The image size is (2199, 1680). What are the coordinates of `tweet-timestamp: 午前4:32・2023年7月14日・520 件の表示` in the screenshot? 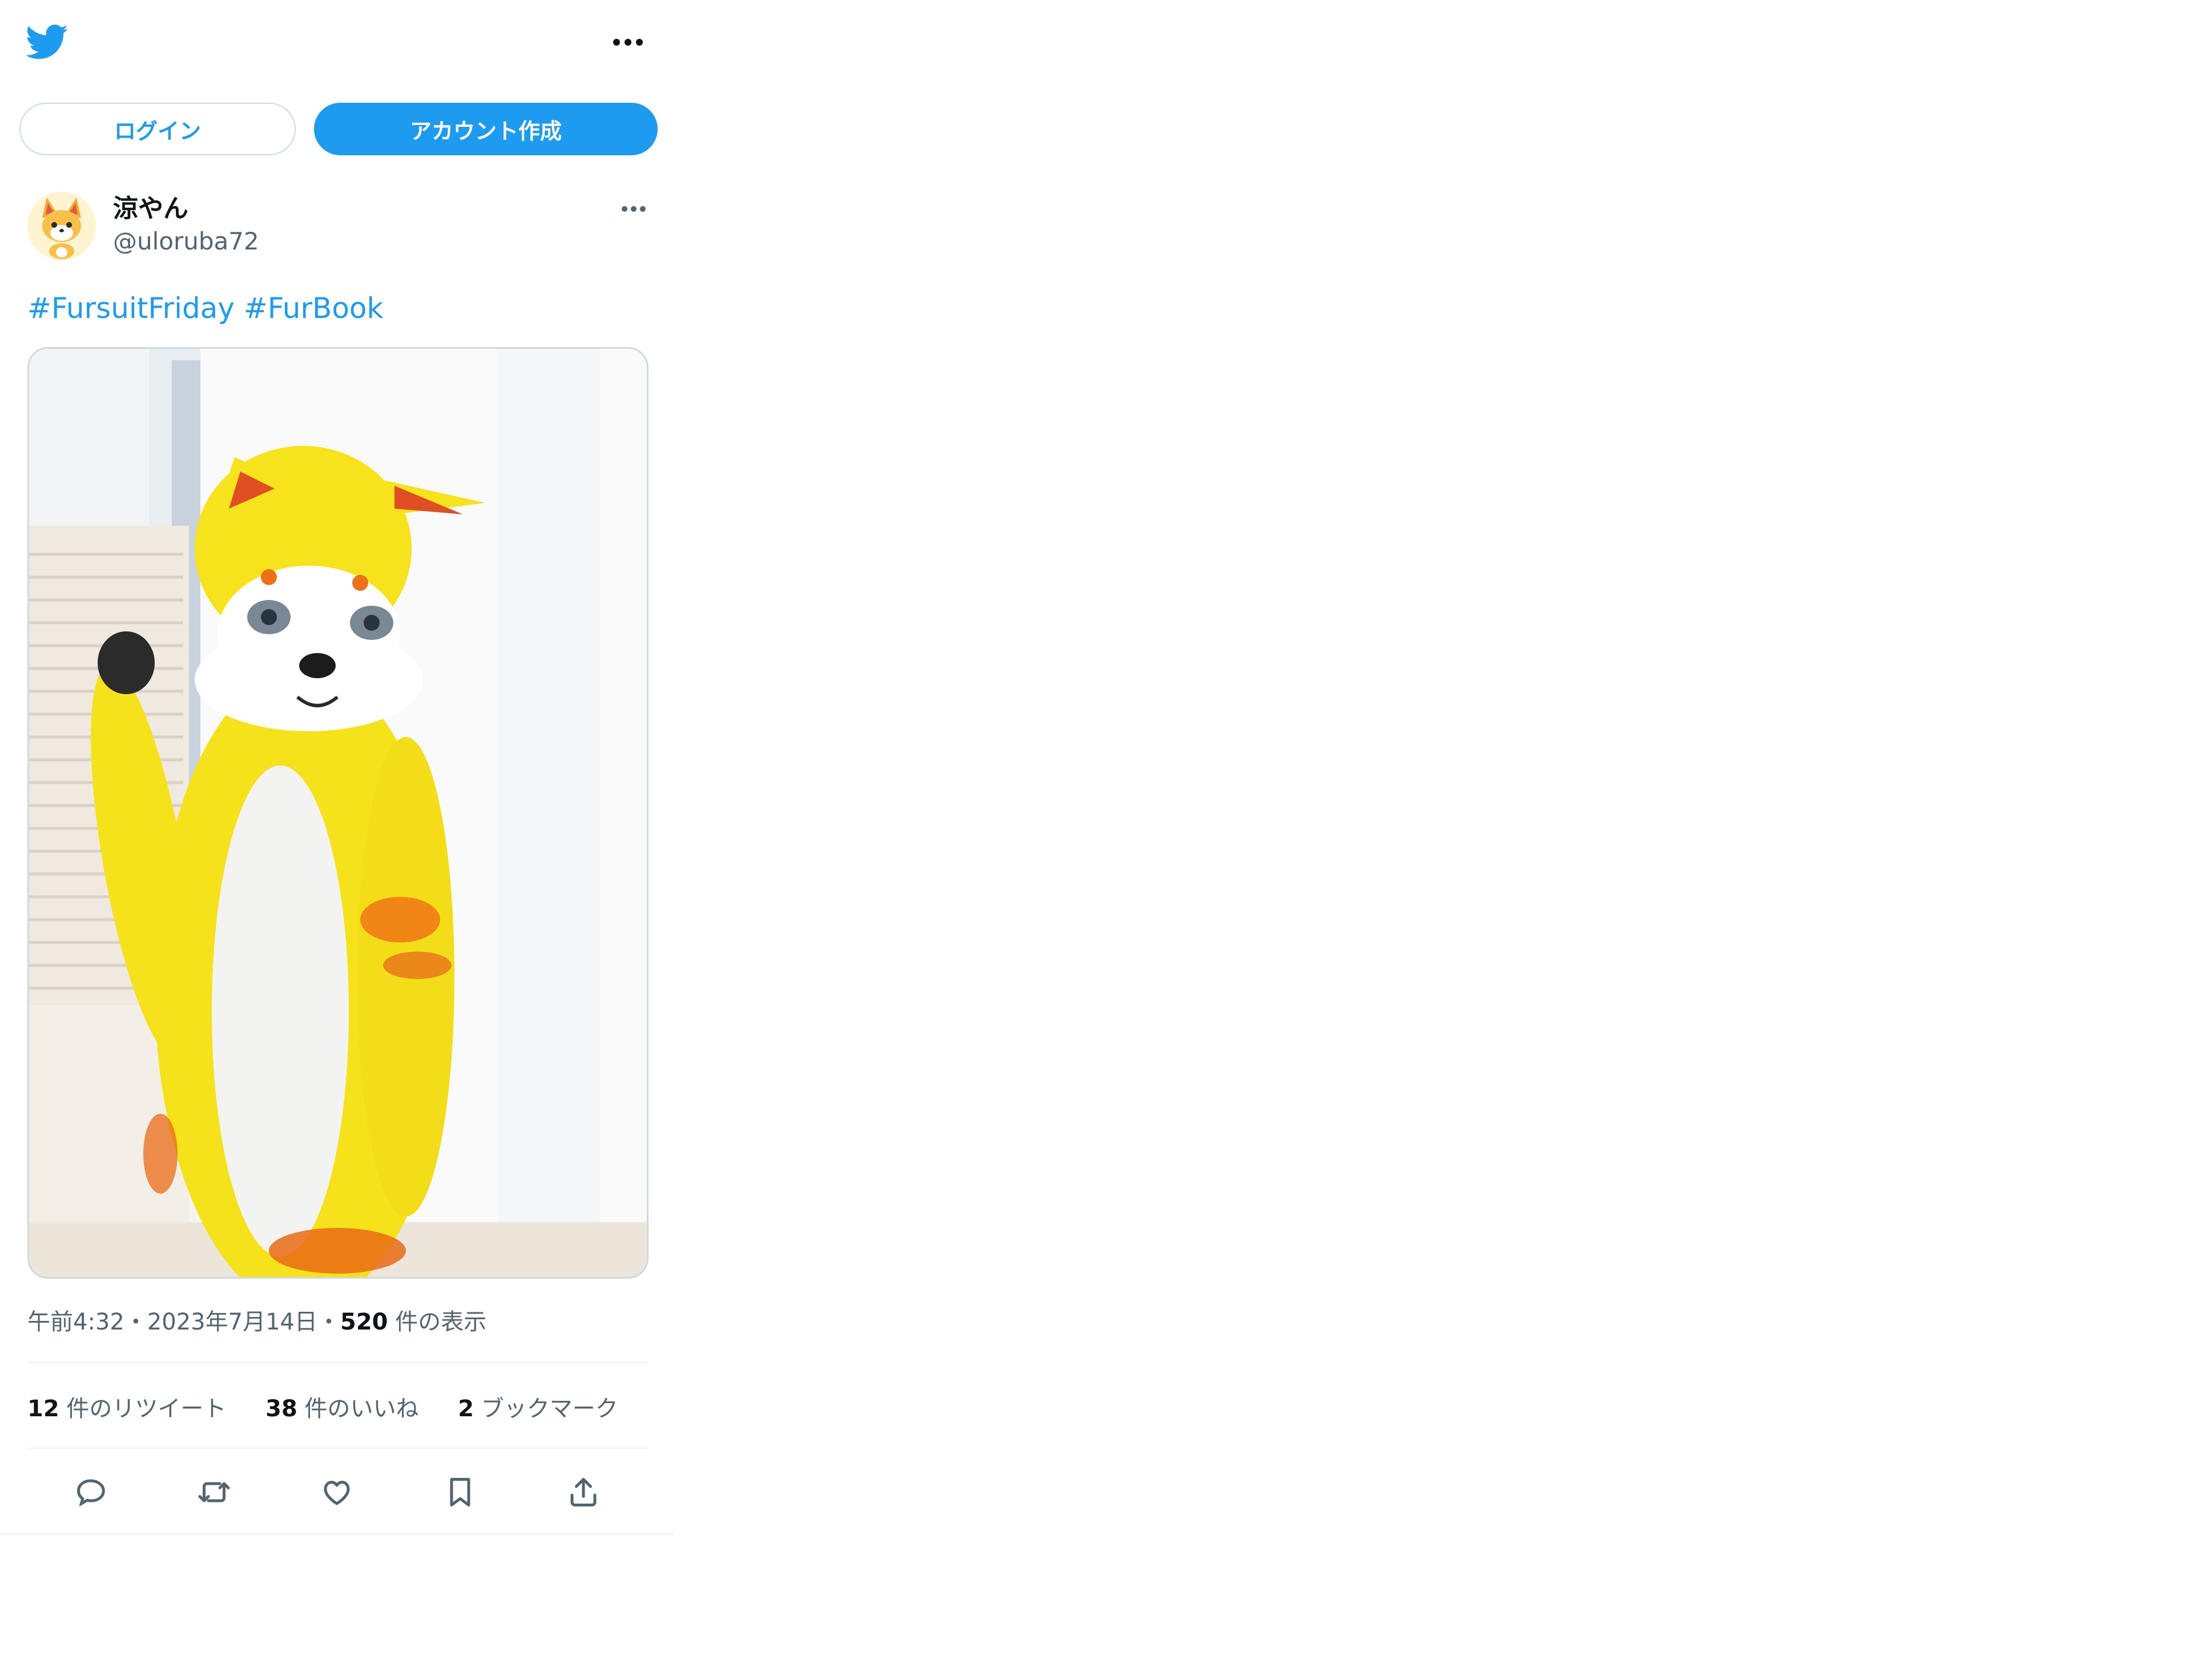 It's located at (256, 1322).